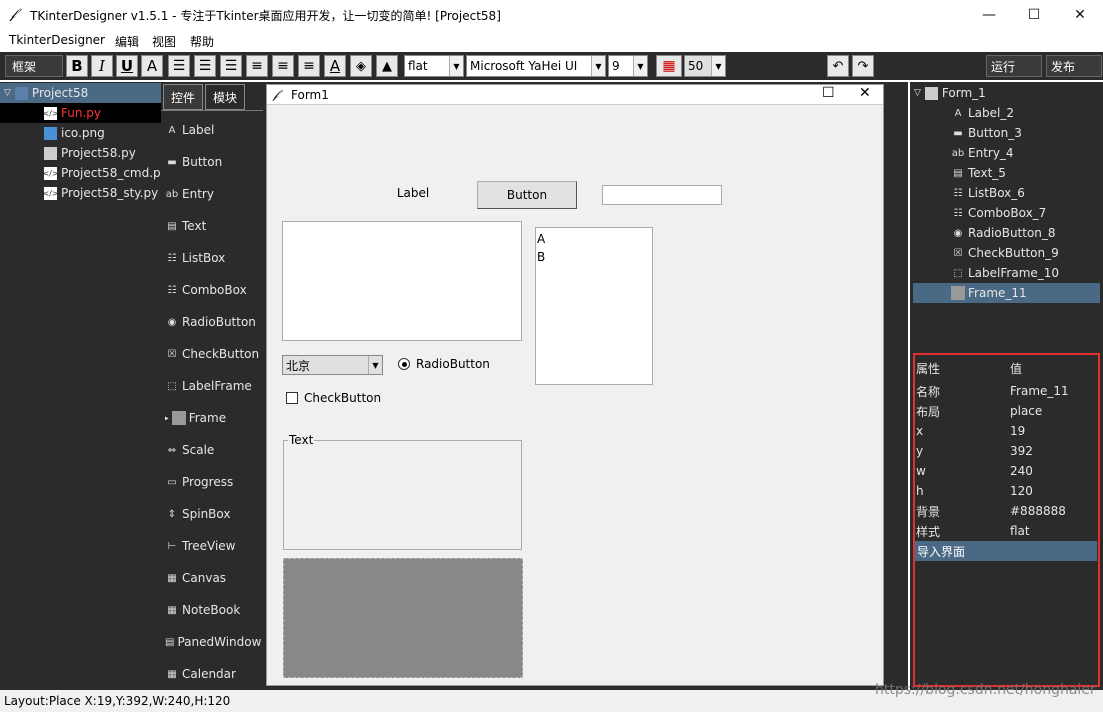 The height and width of the screenshot is (712, 1103). What do you see at coordinates (1006, 133) in the screenshot?
I see `tree-item: ▬ Button_3` at bounding box center [1006, 133].